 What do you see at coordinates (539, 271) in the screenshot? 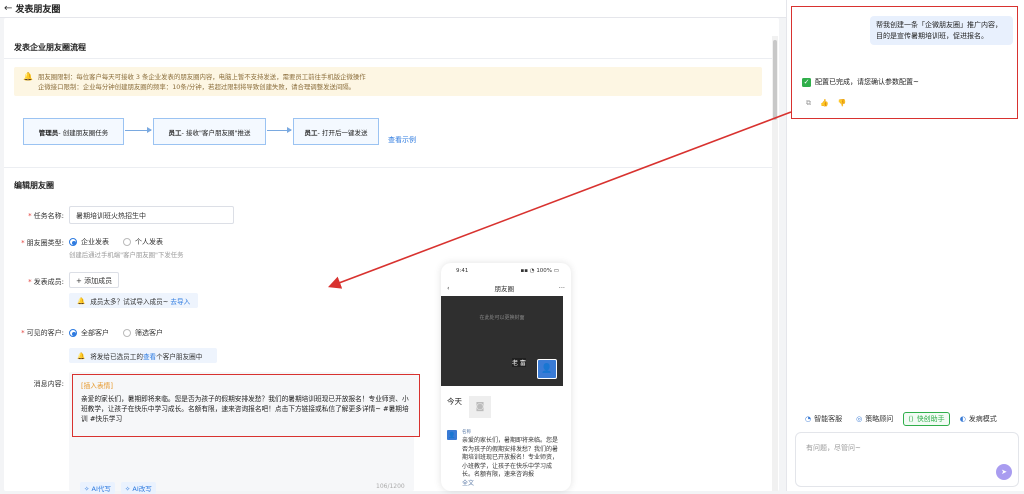
I see `phone-battery: ▪▪ ◔ 100% ▭` at bounding box center [539, 271].